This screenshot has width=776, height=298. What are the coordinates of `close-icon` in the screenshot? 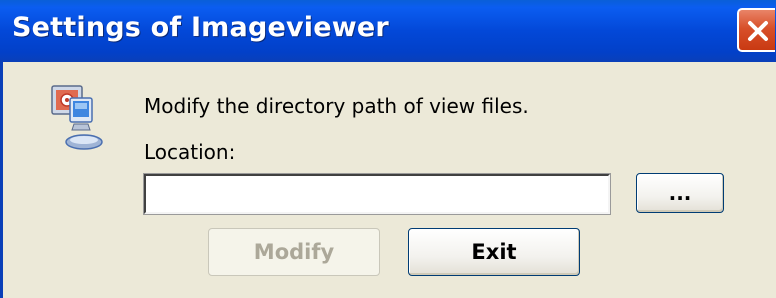 It's located at (758, 31).